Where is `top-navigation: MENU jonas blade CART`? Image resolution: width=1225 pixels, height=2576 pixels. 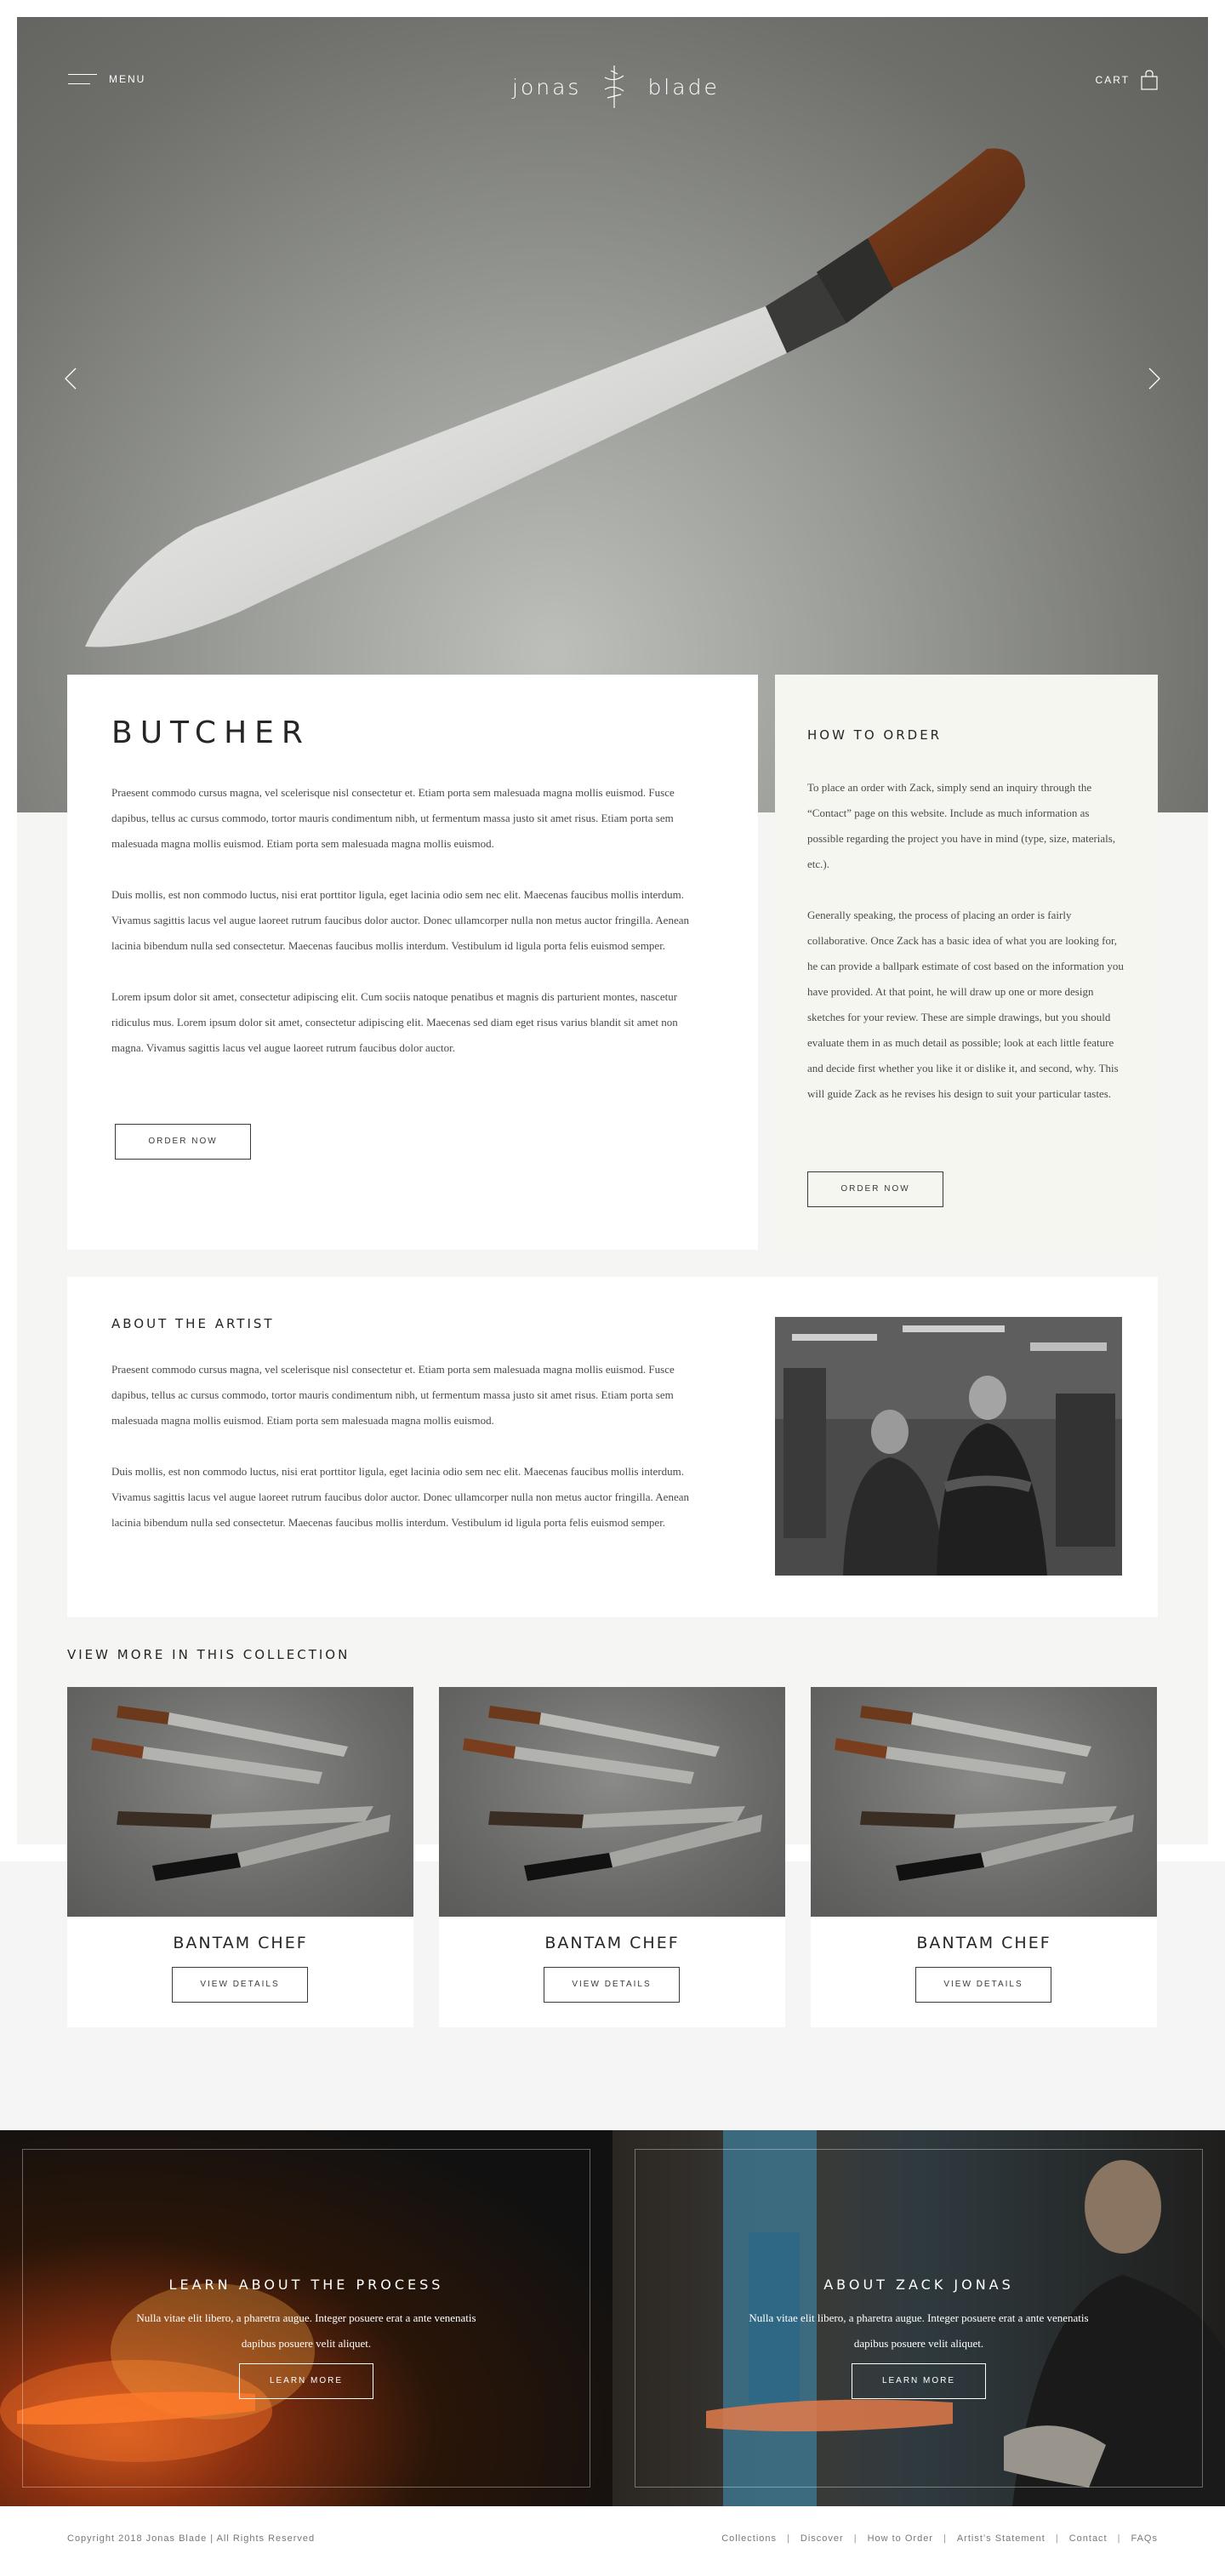
top-navigation: MENU jonas blade CART is located at coordinates (613, 64).